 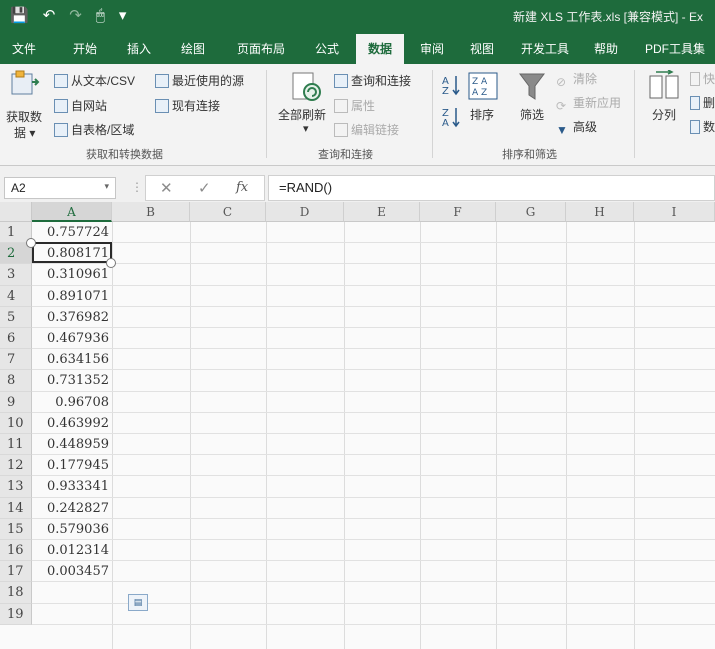 I want to click on customize-qat-icon: ▾, so click(x=123, y=16).